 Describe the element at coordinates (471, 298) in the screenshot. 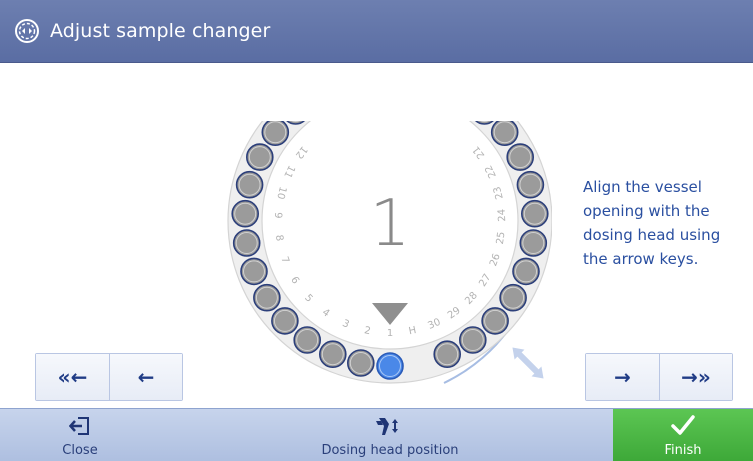

I see `rack-position-label: 28` at that location.